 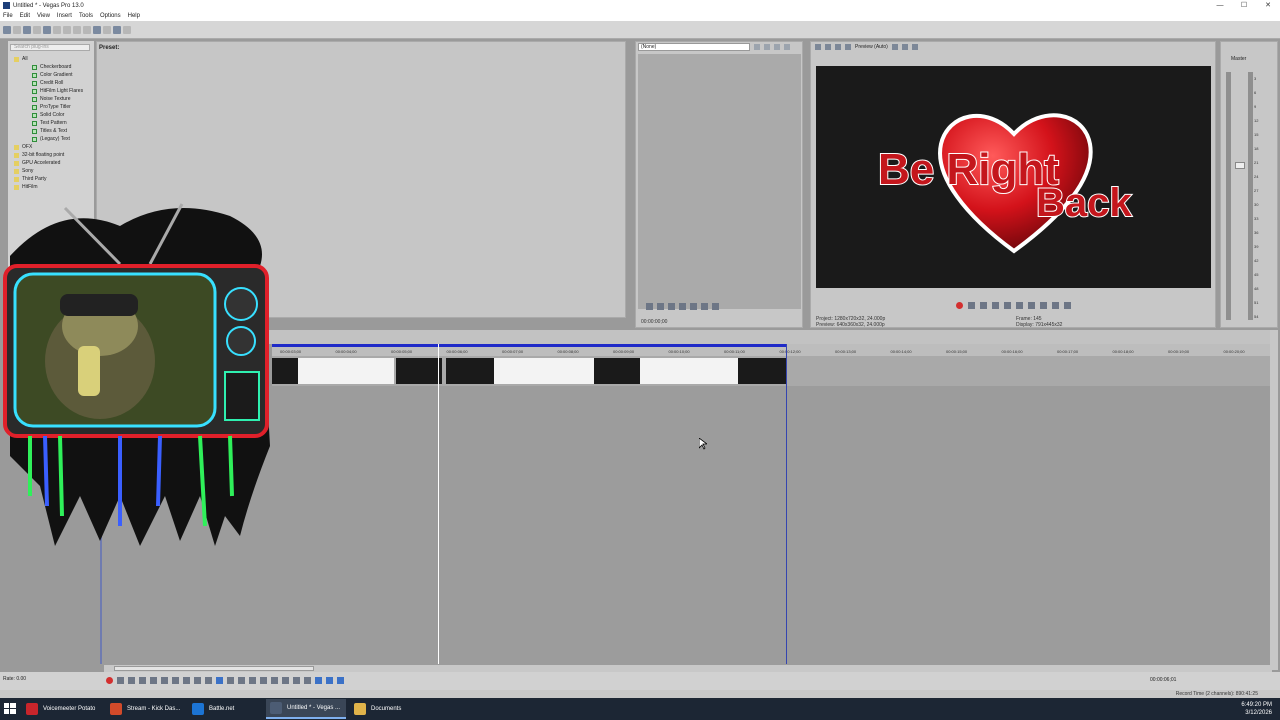 I want to click on undo-icon, so click(x=97, y=29).